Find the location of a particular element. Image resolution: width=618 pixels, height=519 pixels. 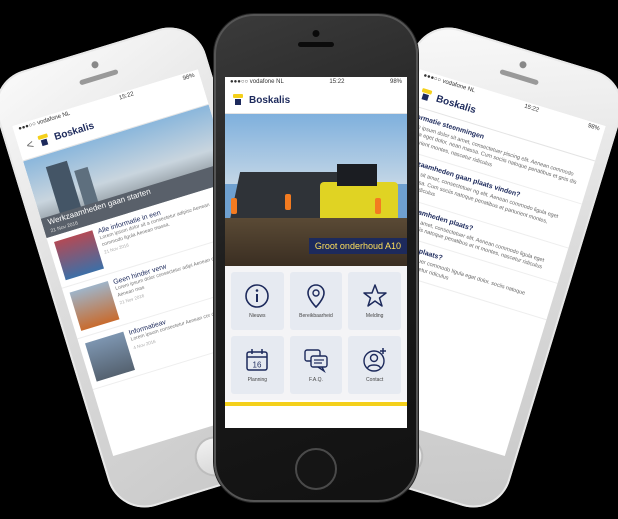

calendar-icon: 16 is located at coordinates (257, 360).